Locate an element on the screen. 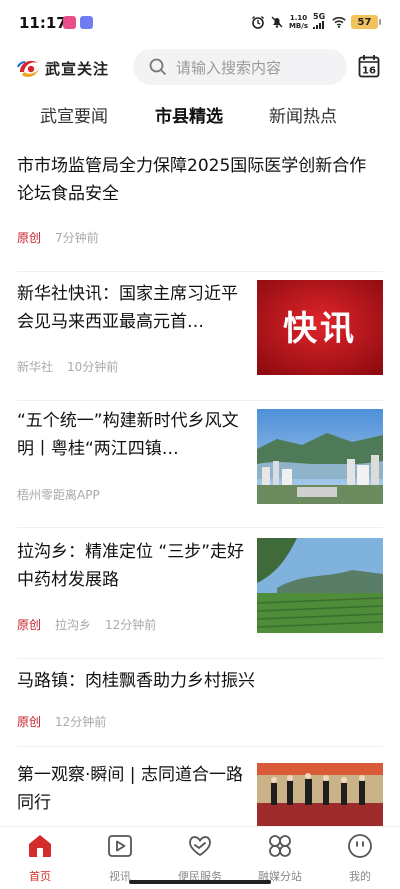 The width and height of the screenshot is (400, 889). news-item: 马路镇：肉桂飘香助力乡村振兴 原创 12分钟前 is located at coordinates (200, 703).